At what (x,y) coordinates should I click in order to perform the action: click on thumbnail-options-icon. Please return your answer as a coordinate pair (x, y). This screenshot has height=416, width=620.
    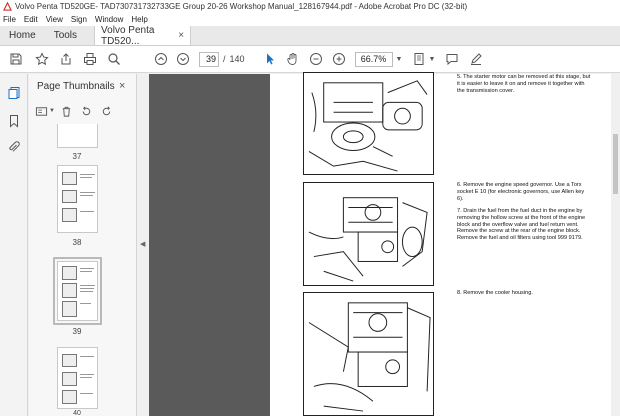
    Looking at the image, I should click on (41, 111).